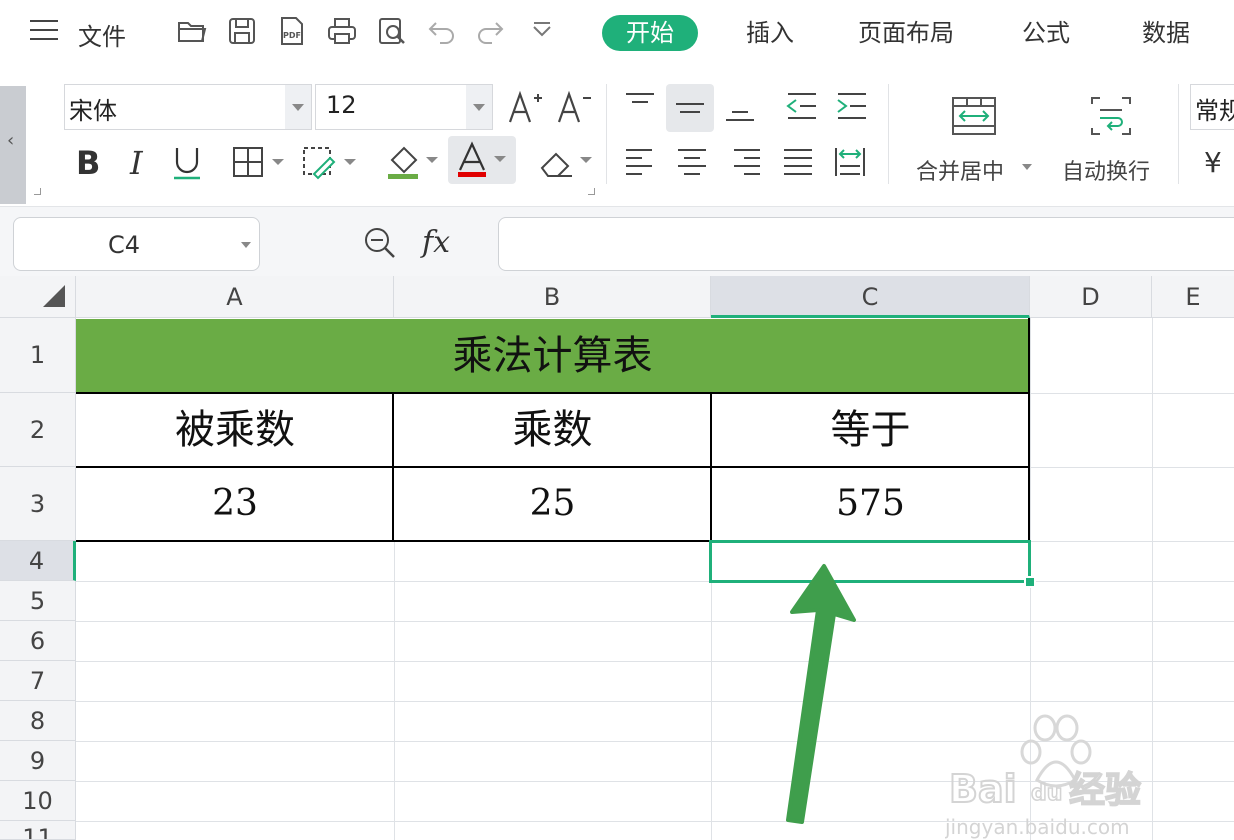 The image size is (1234, 840). I want to click on merge-center-button: 合并居中, so click(960, 170).